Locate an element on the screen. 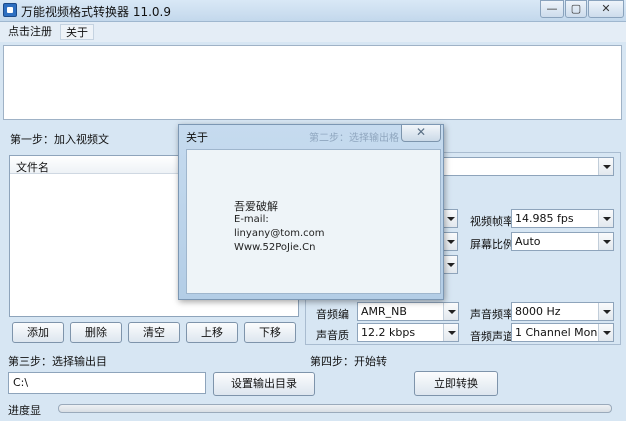  channels-label: 音频声道 is located at coordinates (492, 336).